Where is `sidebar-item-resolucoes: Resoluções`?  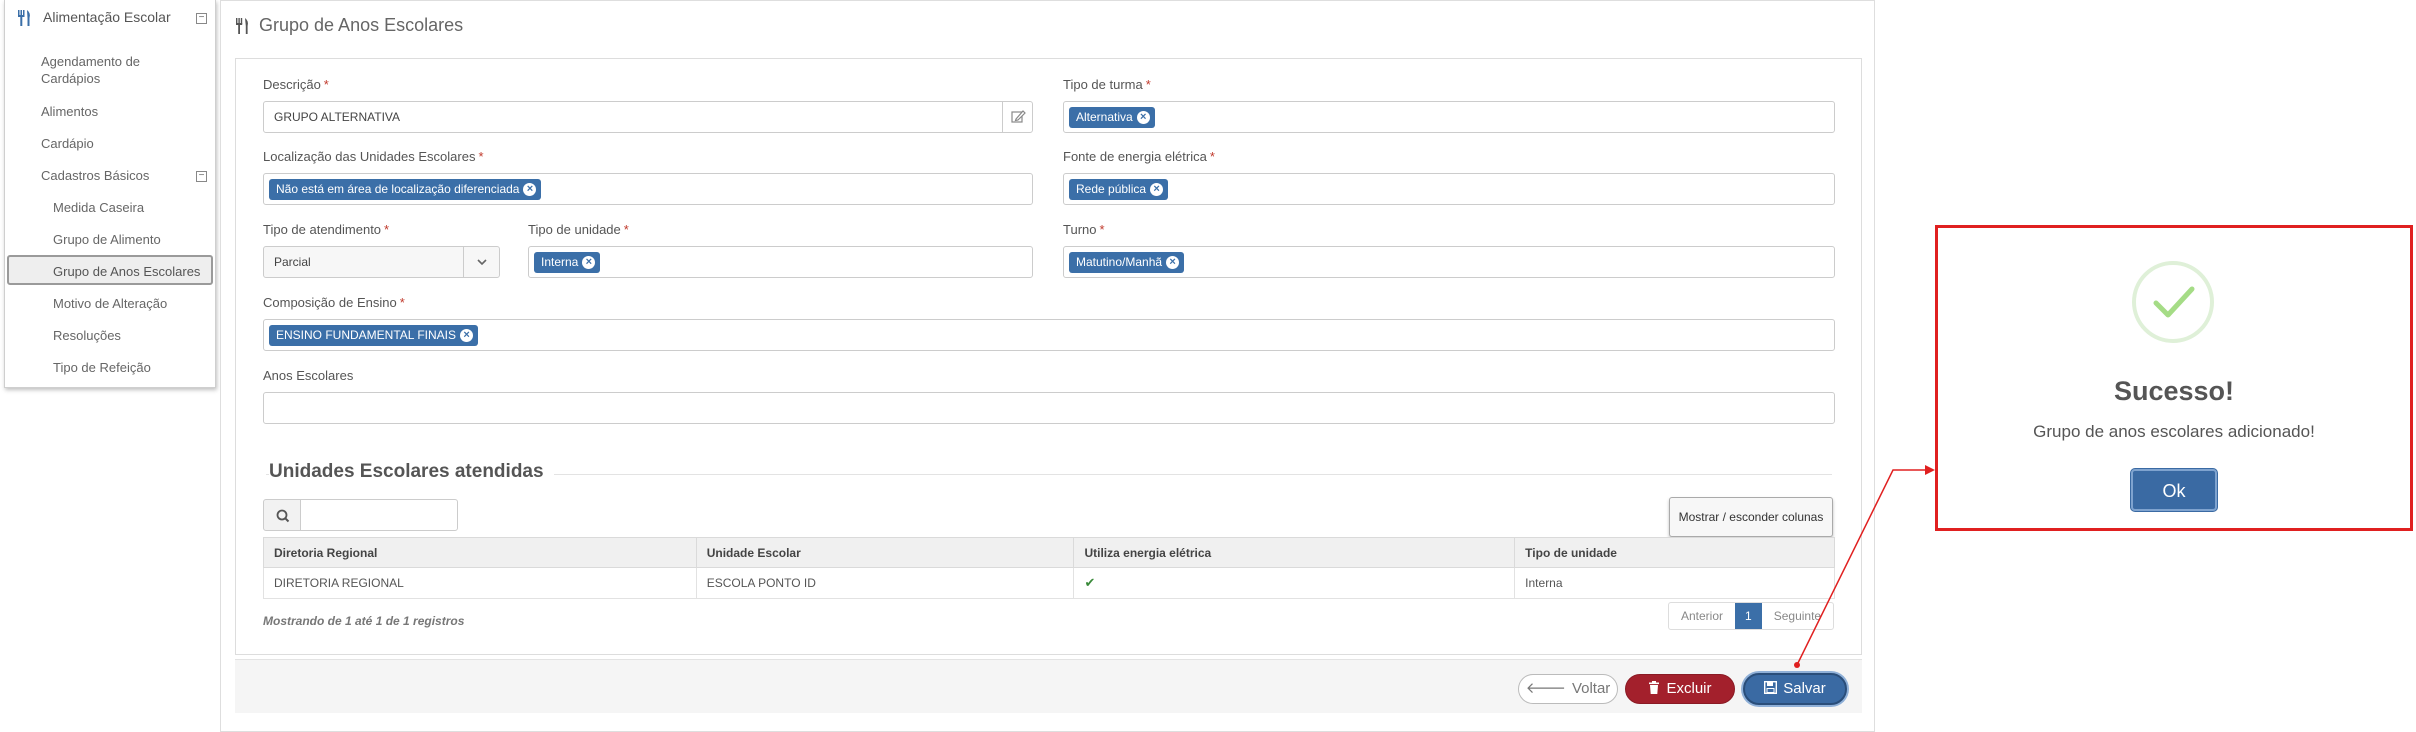 sidebar-item-resolucoes: Resoluções is located at coordinates (87, 335).